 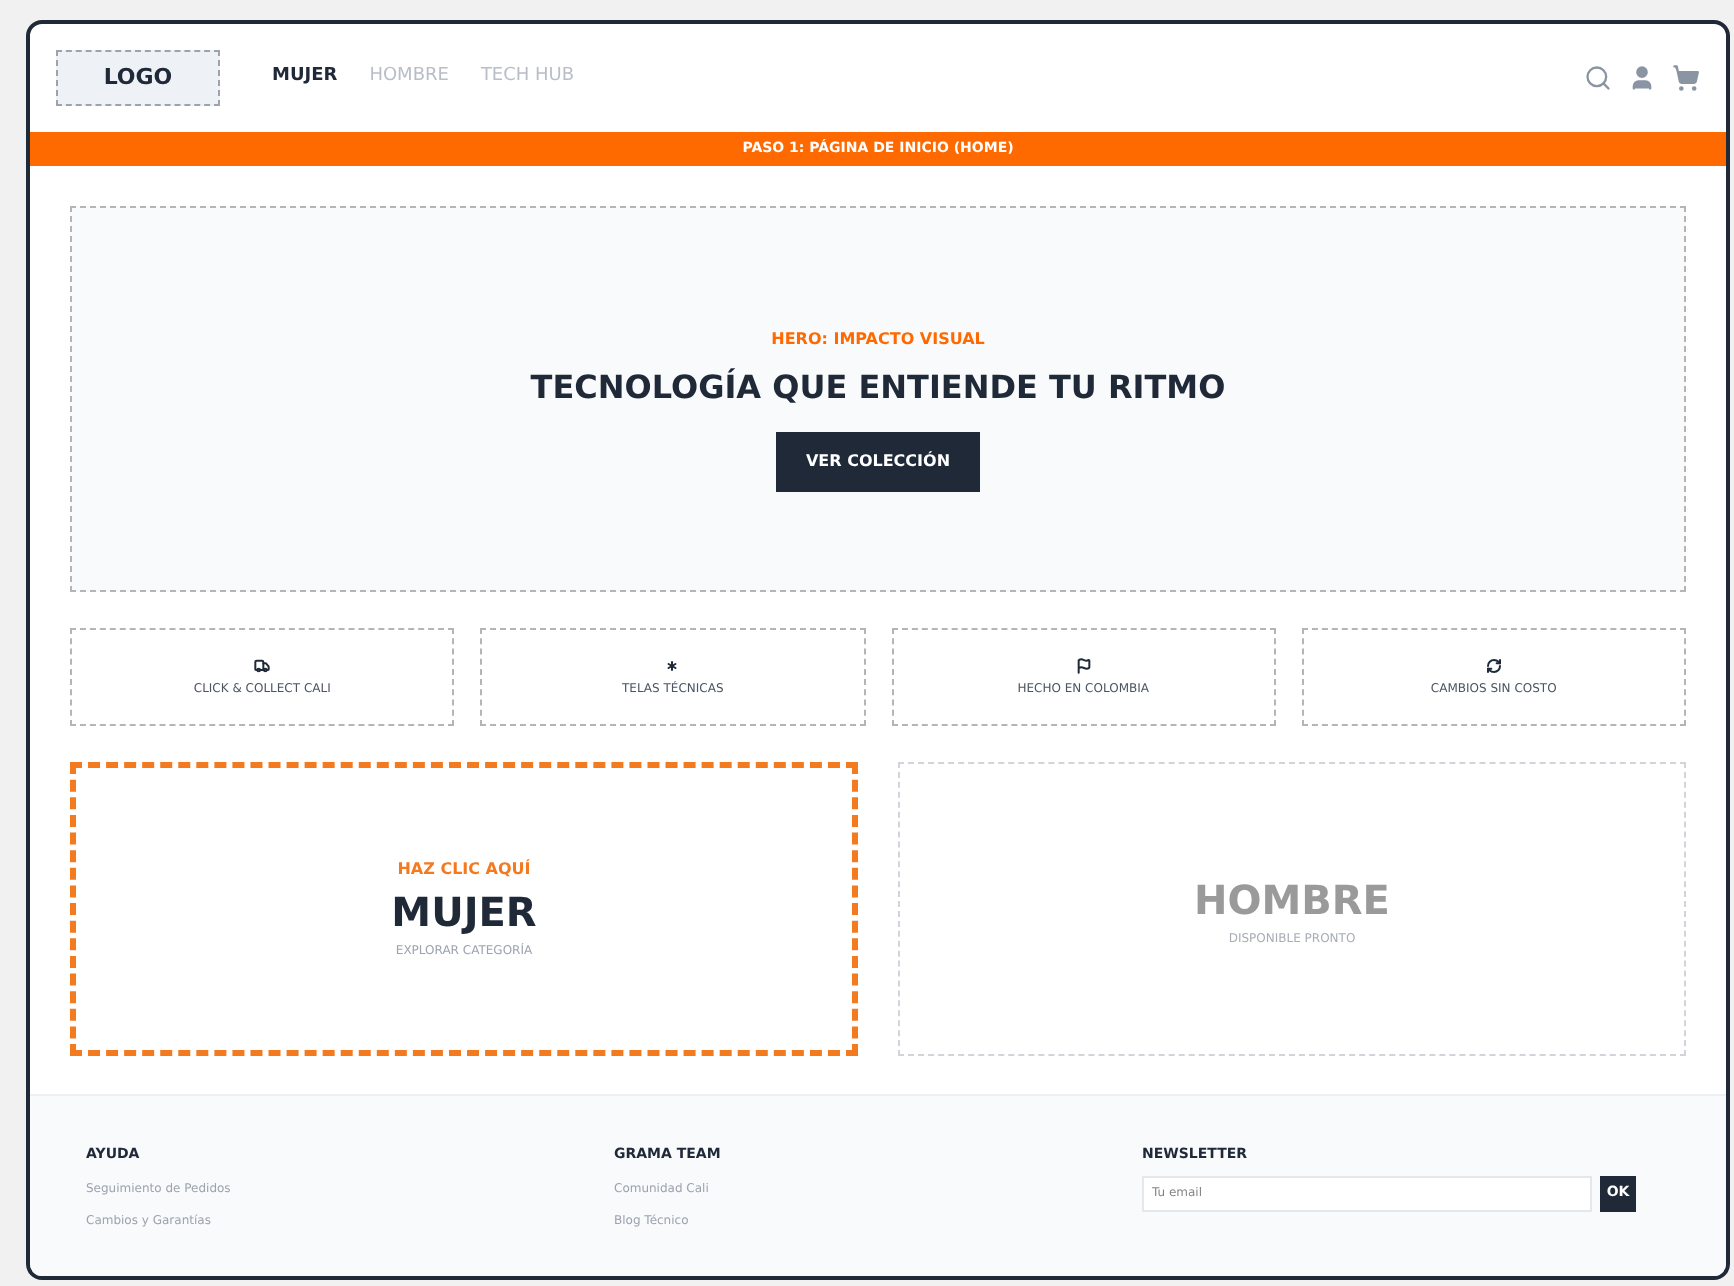 What do you see at coordinates (1083, 665) in the screenshot?
I see `flag-icon` at bounding box center [1083, 665].